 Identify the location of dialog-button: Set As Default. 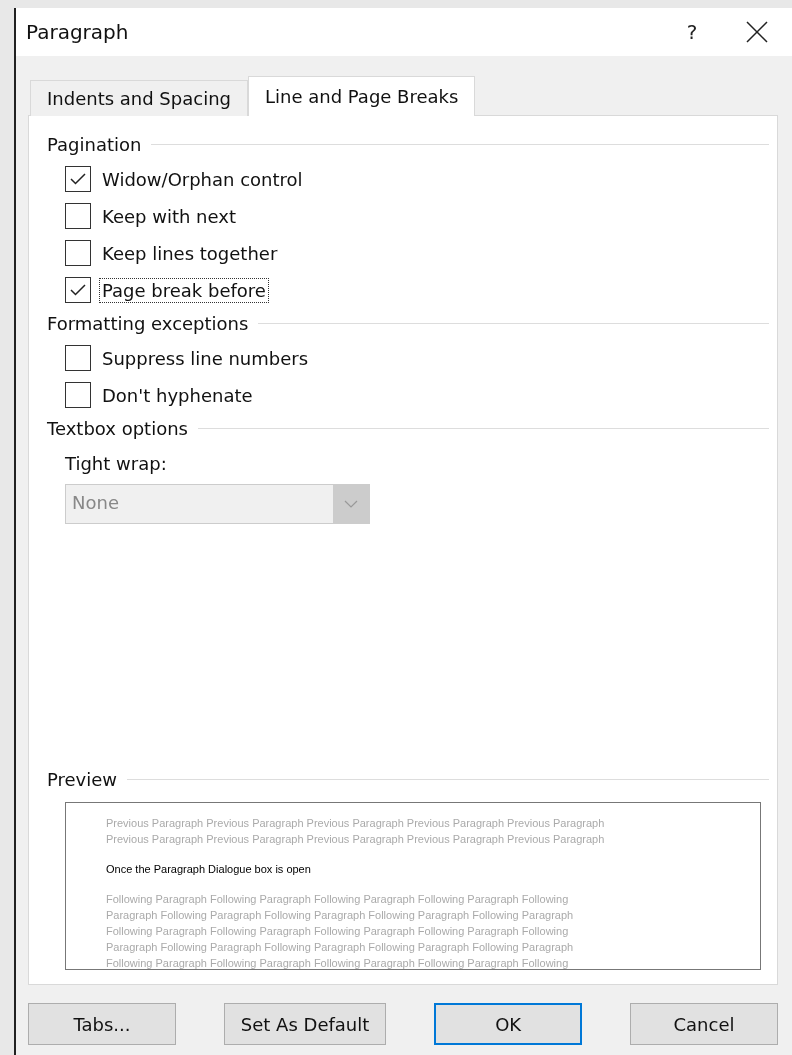
(305, 1024).